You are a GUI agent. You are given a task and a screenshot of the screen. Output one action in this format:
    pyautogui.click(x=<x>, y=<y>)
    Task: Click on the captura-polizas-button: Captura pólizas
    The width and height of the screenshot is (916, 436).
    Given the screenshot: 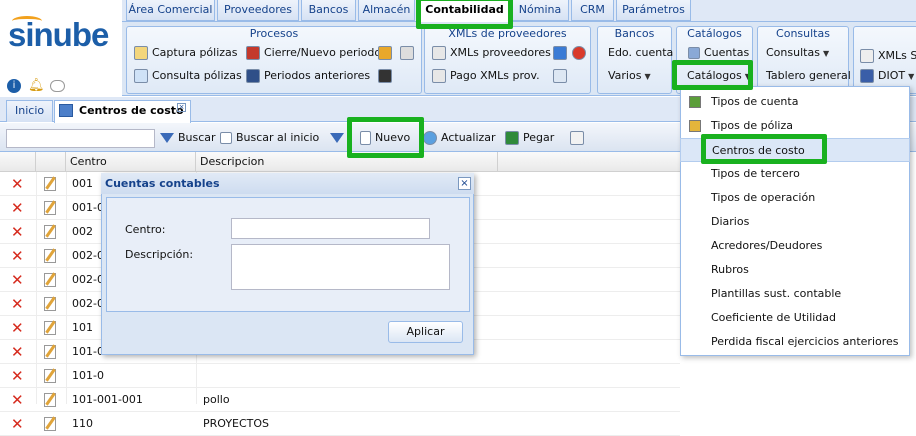 What is the action you would take?
    pyautogui.click(x=186, y=53)
    